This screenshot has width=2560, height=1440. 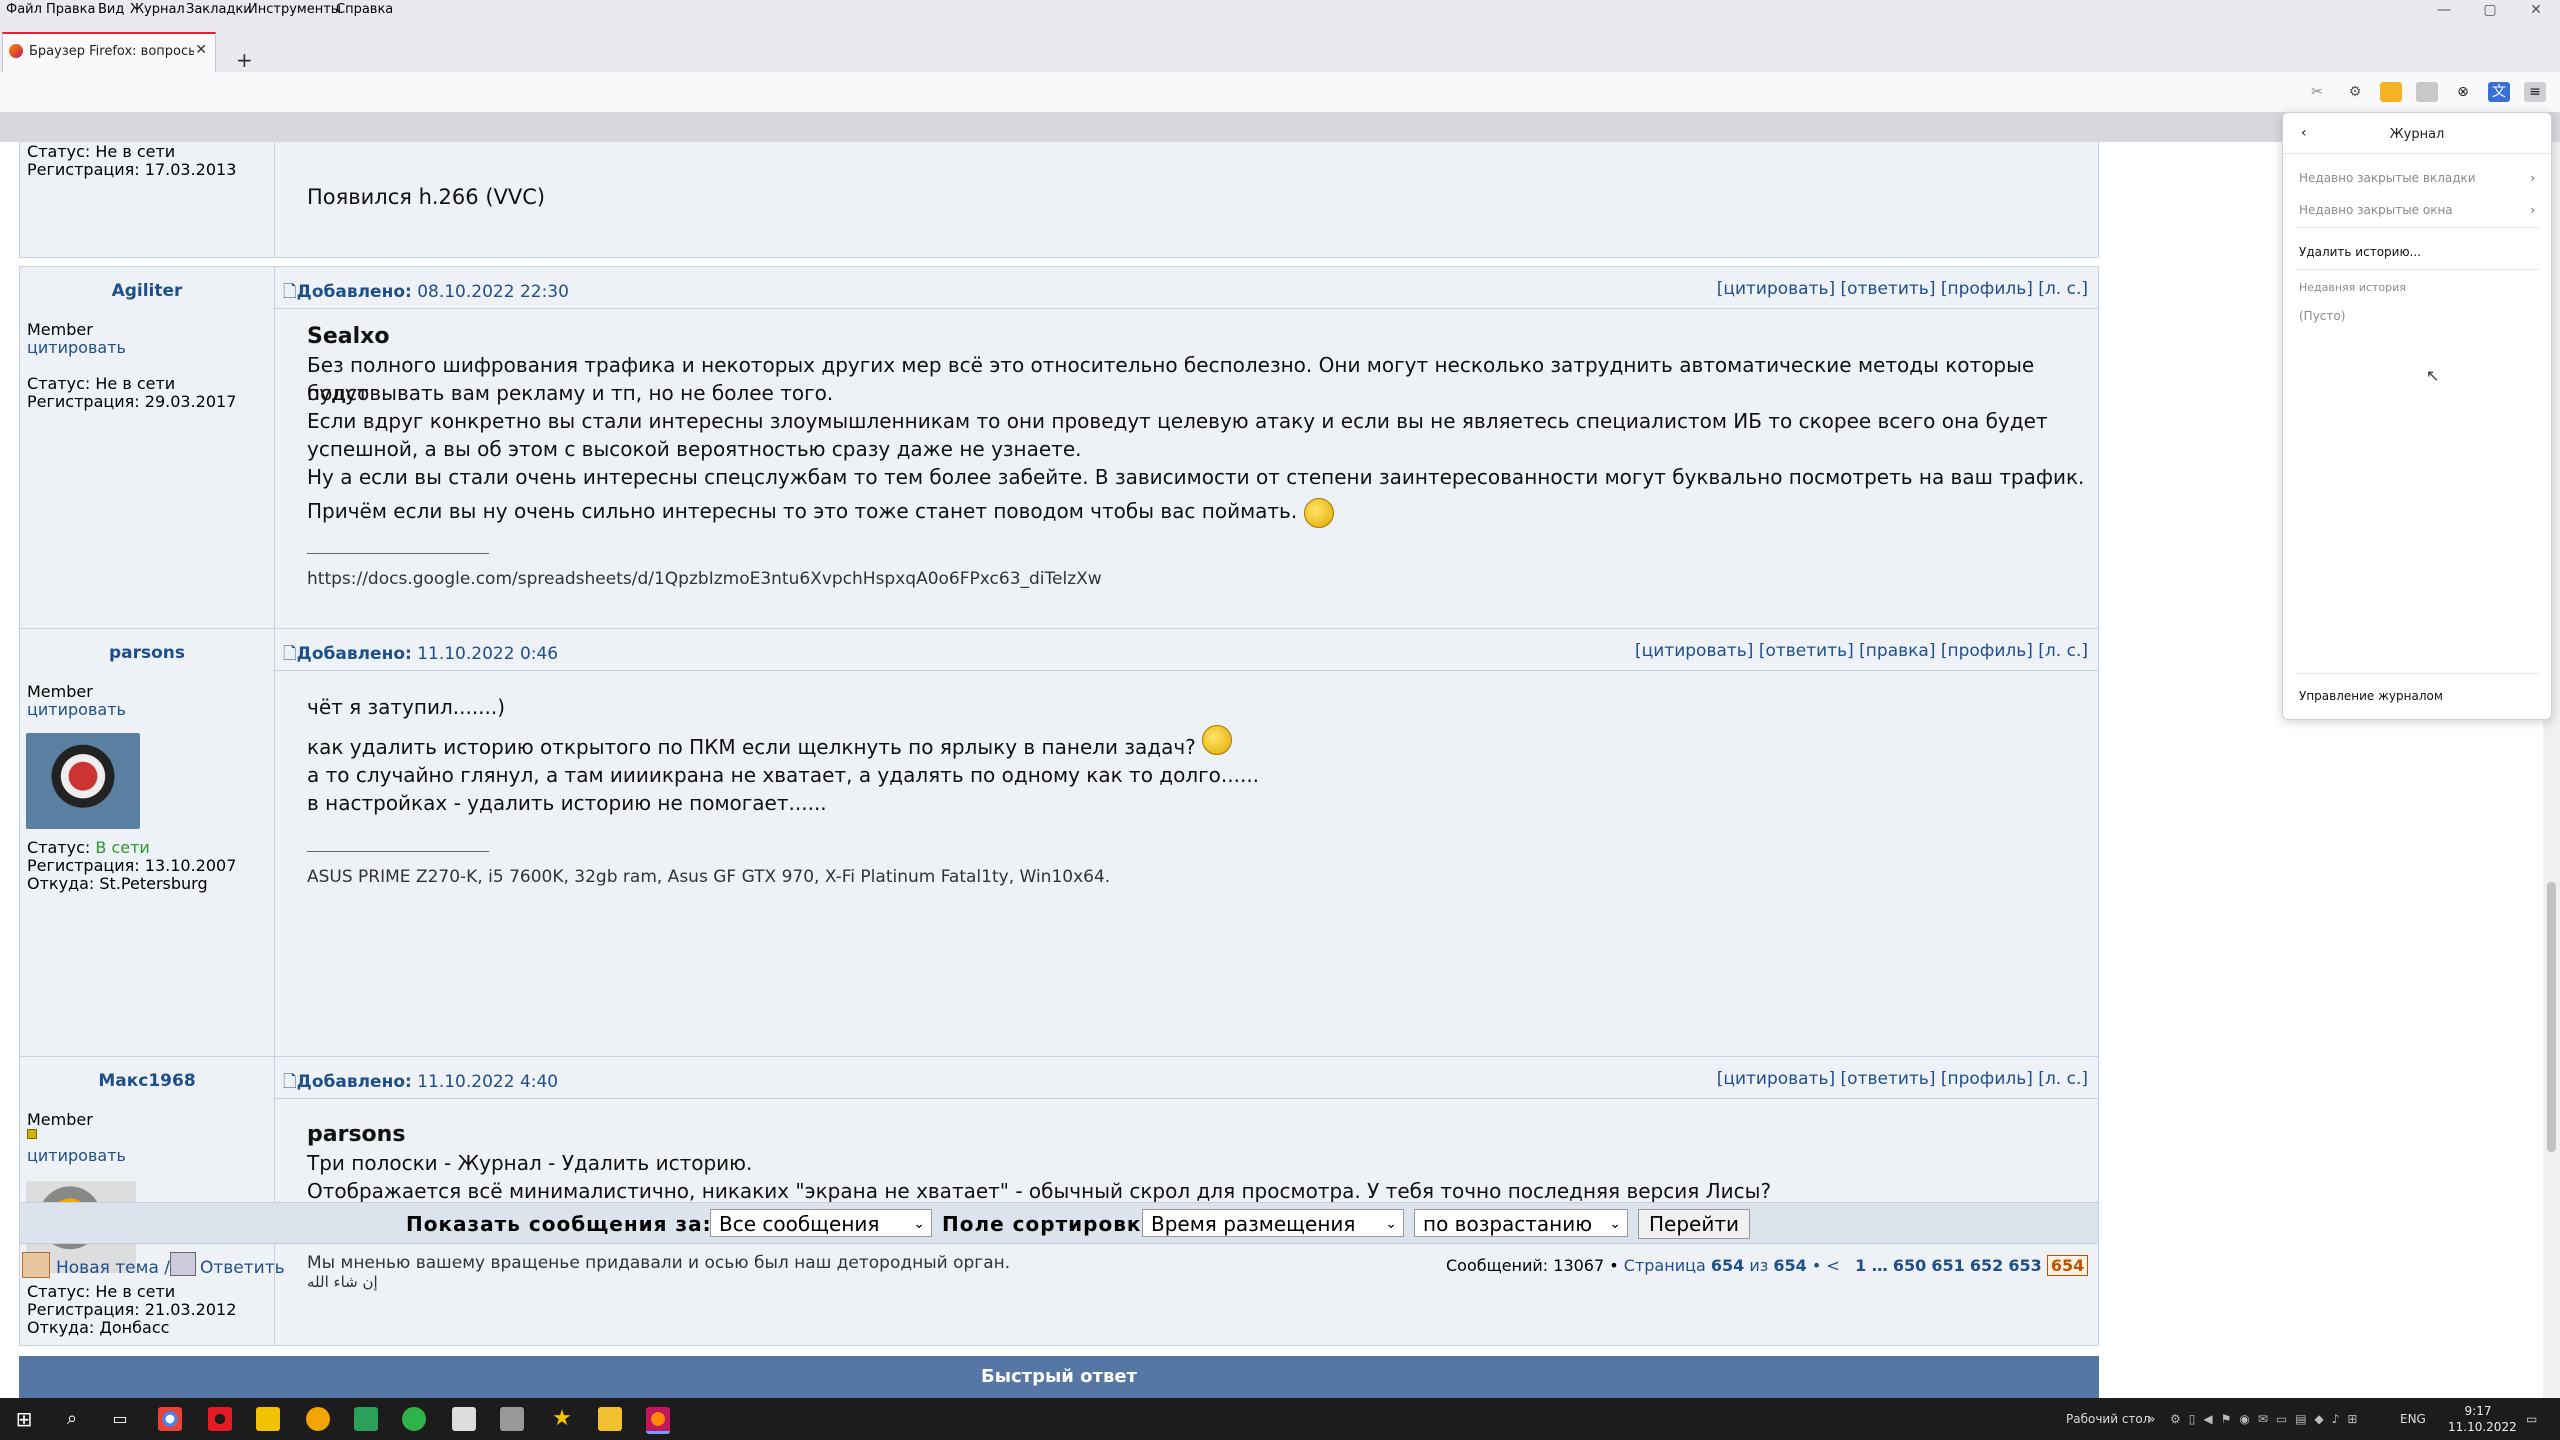 What do you see at coordinates (2413, 1419) in the screenshot?
I see `keyboard-language: ENG` at bounding box center [2413, 1419].